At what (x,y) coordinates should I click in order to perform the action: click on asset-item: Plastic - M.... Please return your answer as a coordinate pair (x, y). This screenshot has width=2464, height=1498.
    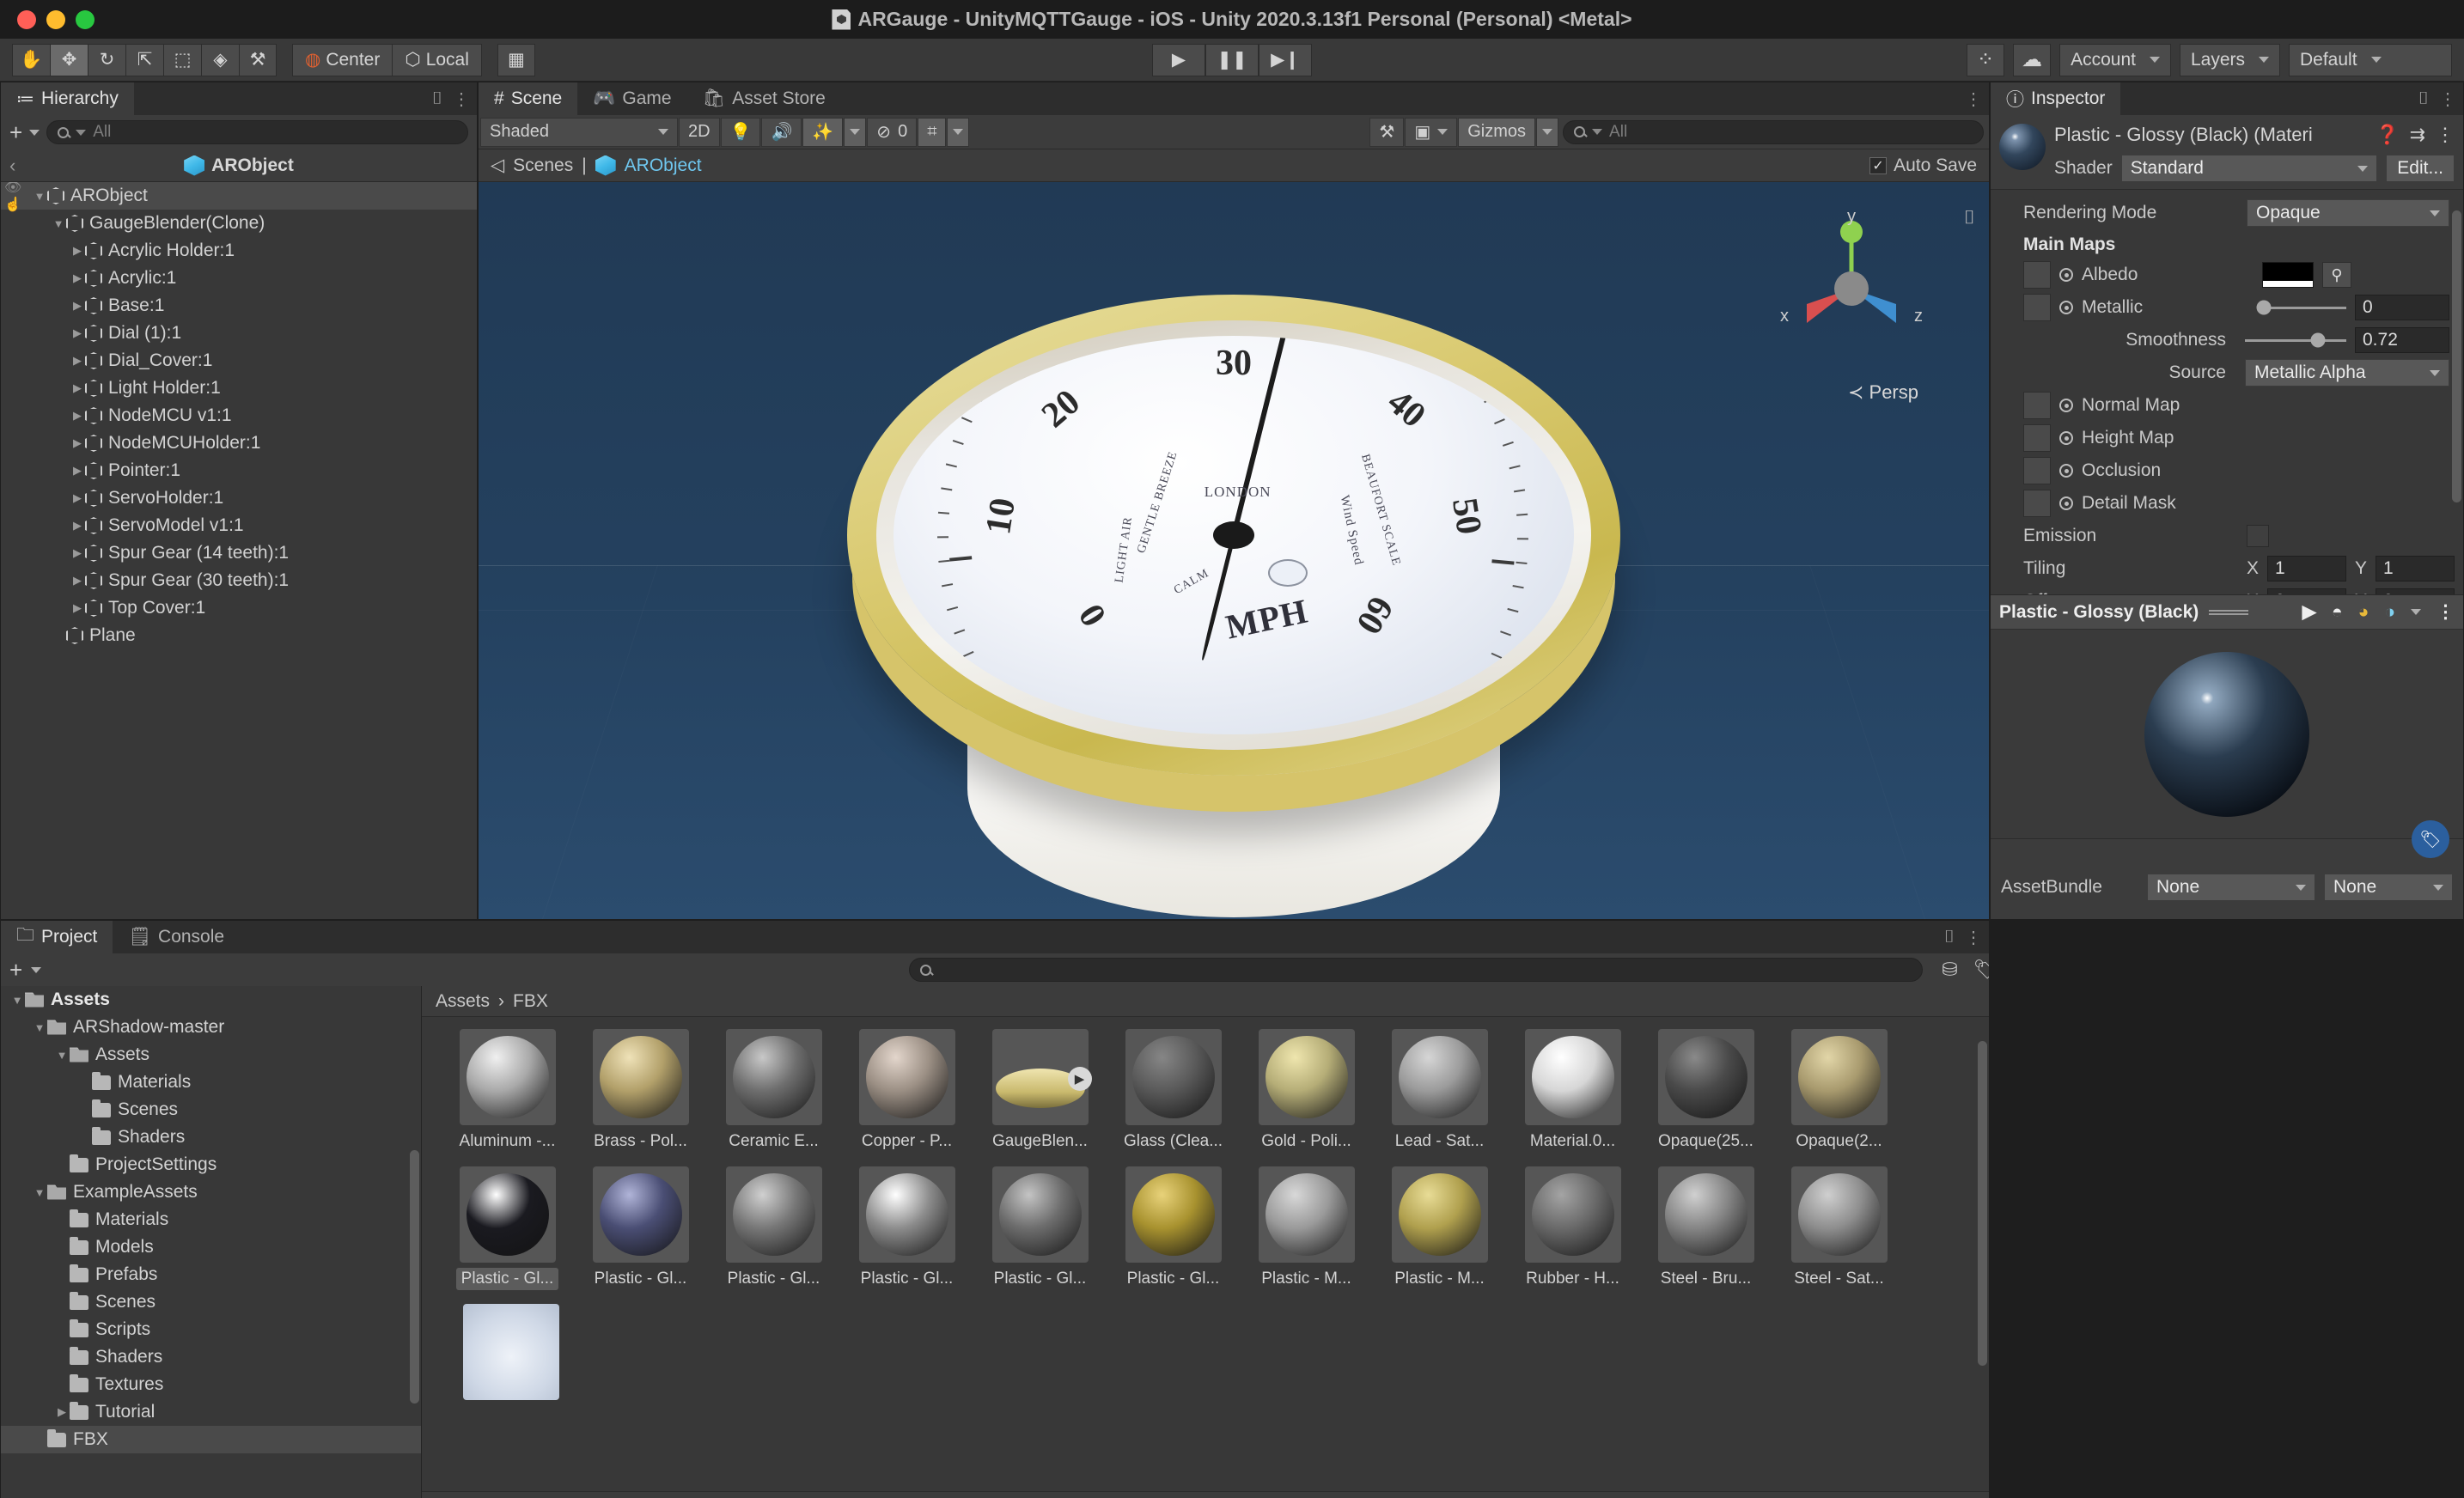
    Looking at the image, I should click on (1306, 1228).